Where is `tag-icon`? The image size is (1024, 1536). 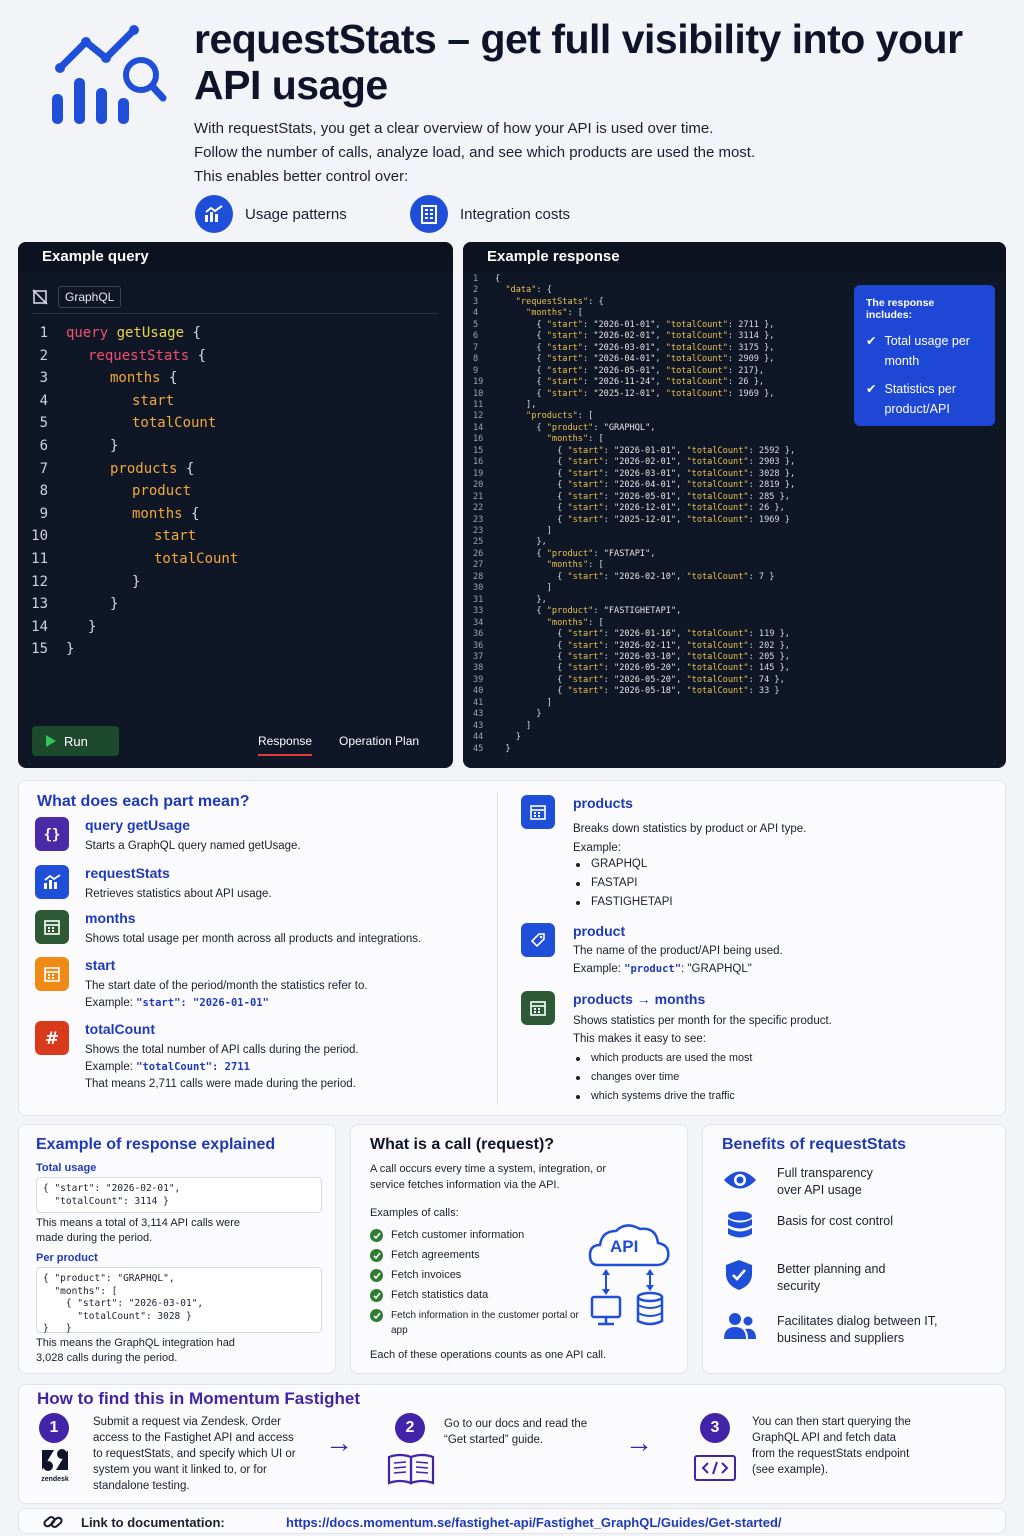 tag-icon is located at coordinates (538, 940).